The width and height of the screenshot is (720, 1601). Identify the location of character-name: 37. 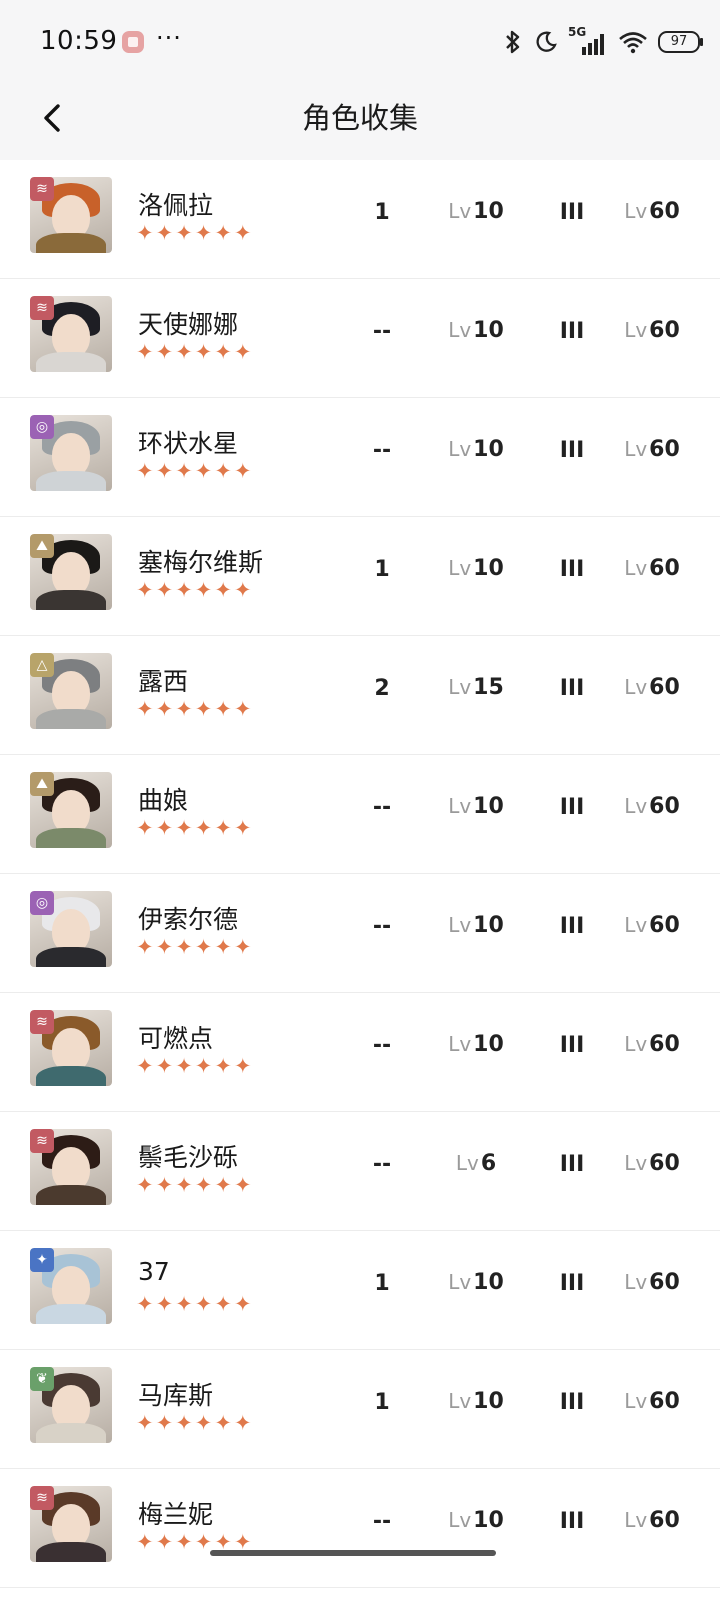
(154, 1271).